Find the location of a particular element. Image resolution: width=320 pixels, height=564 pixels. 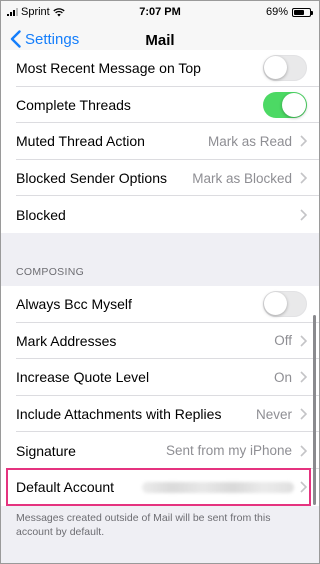

row-complete-threads: Complete Threads is located at coordinates (160, 105).